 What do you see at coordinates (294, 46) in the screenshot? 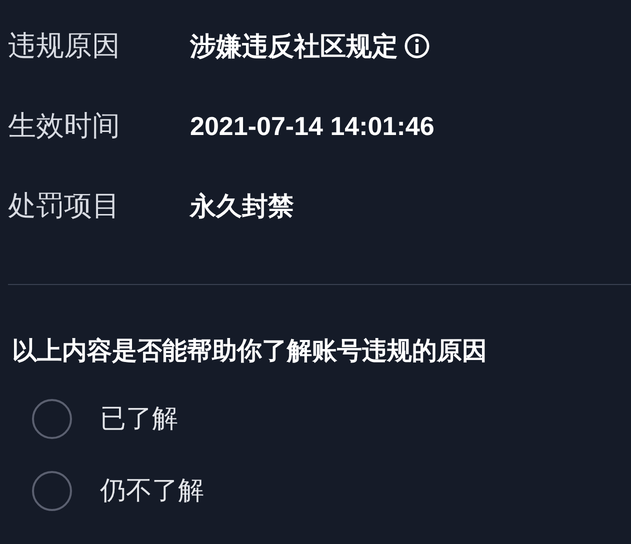
I see `detail-value: 涉嫌违反社区规定` at bounding box center [294, 46].